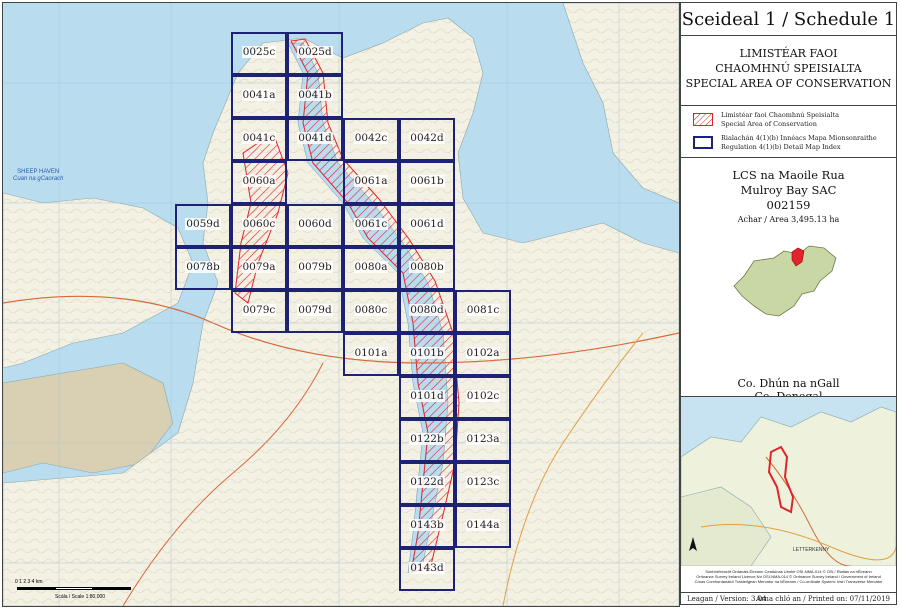 This screenshot has width=900, height=608. I want to click on detail-map-cell-0041a: 0041a, so click(259, 96).